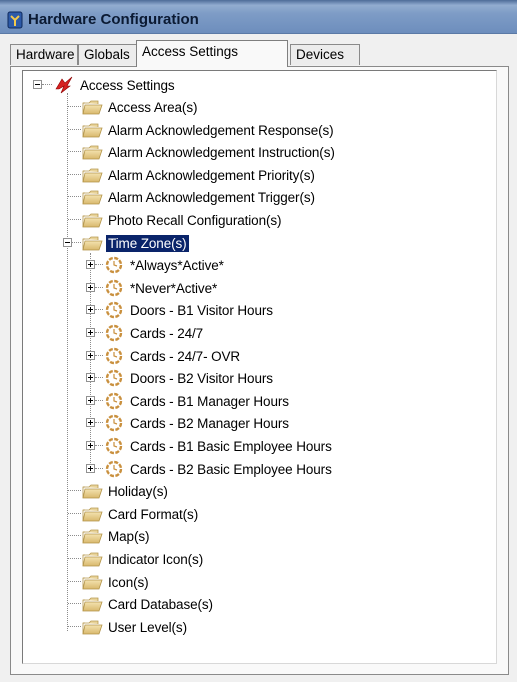  What do you see at coordinates (147, 243) in the screenshot?
I see `tree-node-label: Time Zone(s)` at bounding box center [147, 243].